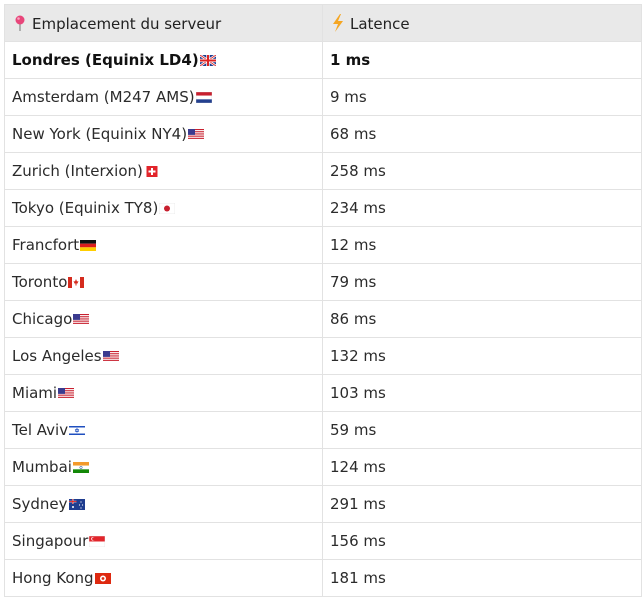 This screenshot has height=601, width=644. I want to click on location-cell: Tokyo (Equinix TY8), so click(163, 208).